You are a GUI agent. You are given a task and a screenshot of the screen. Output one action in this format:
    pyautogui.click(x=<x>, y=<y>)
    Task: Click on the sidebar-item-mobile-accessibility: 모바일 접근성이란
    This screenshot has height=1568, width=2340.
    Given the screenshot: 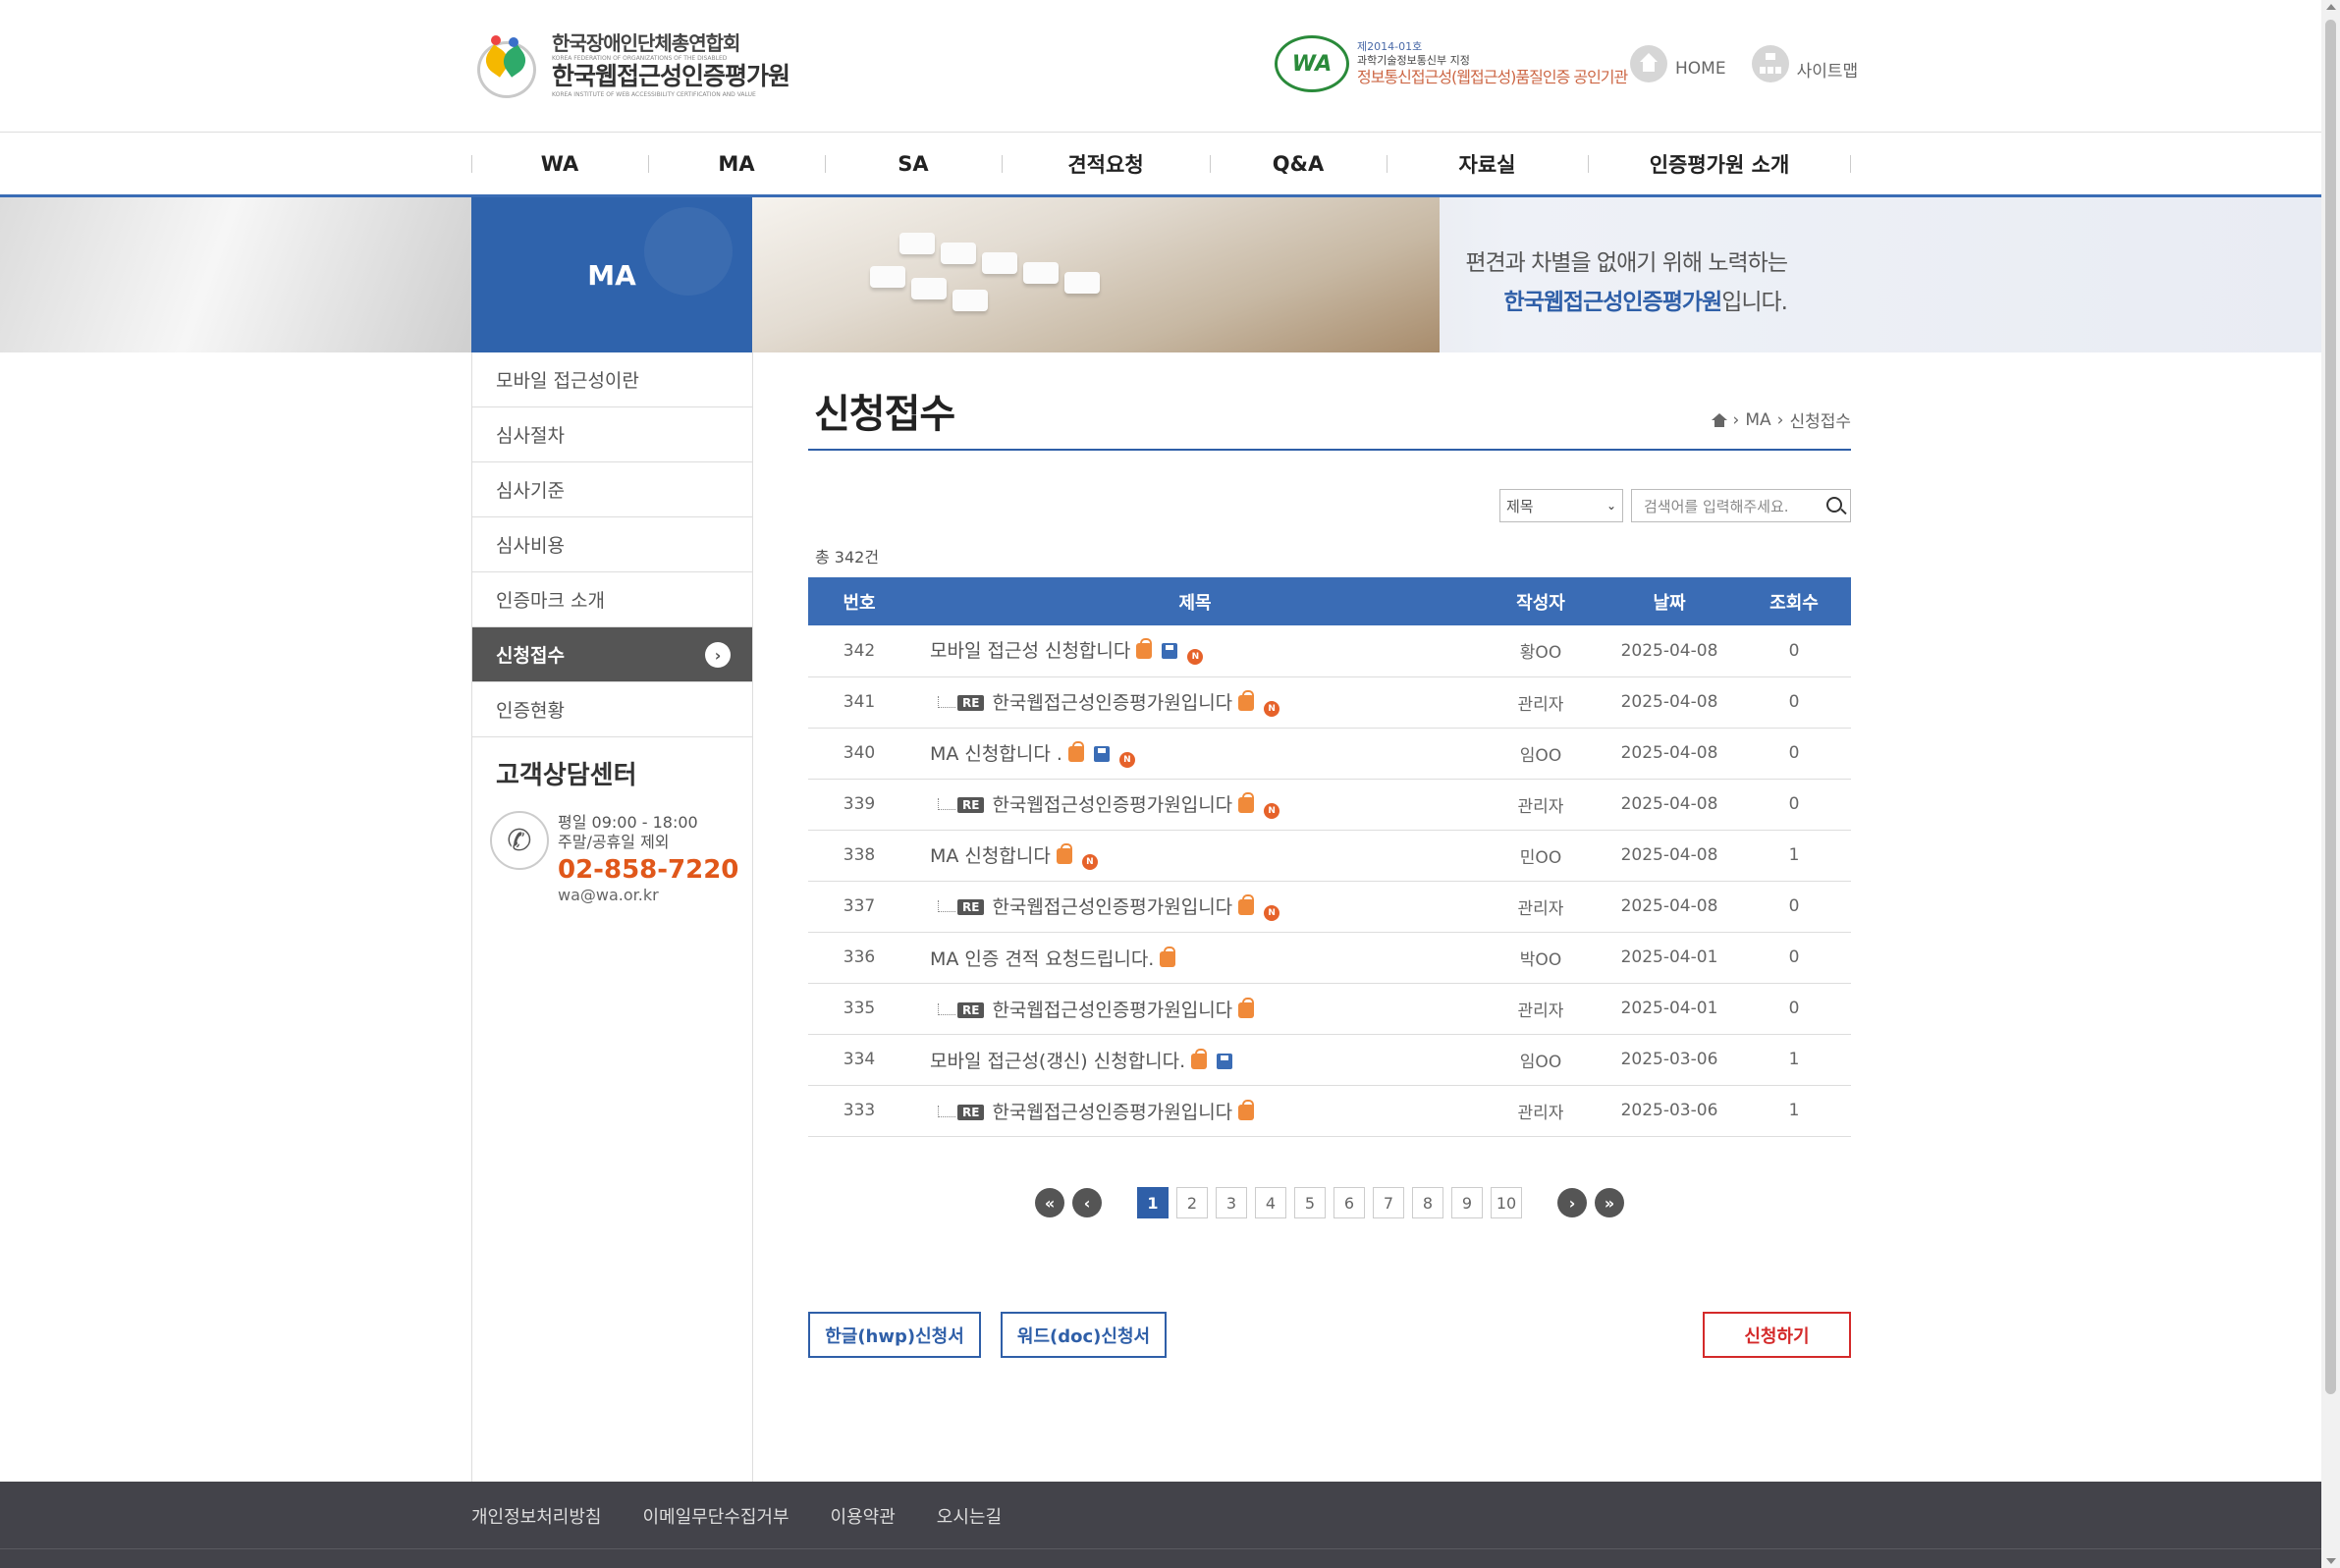 What is the action you would take?
    pyautogui.click(x=612, y=379)
    